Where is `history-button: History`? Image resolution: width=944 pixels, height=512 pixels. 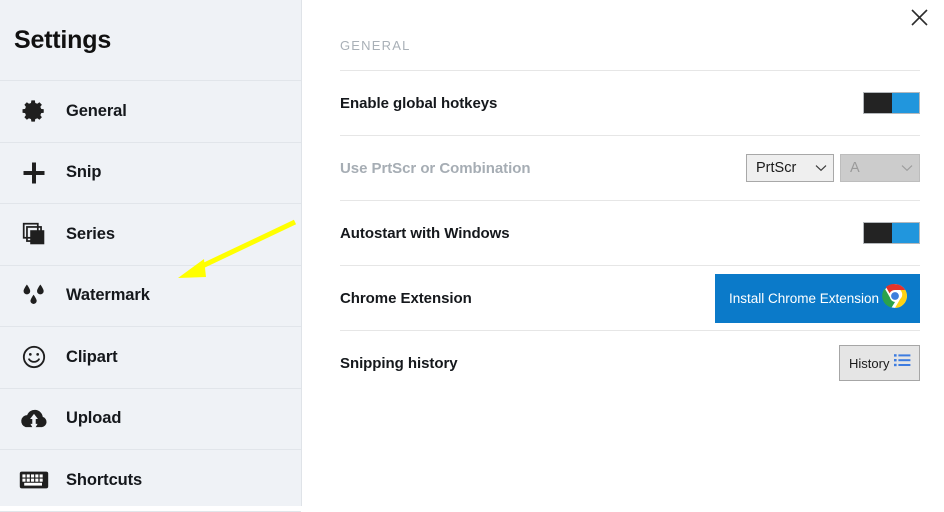
history-button: History is located at coordinates (879, 363).